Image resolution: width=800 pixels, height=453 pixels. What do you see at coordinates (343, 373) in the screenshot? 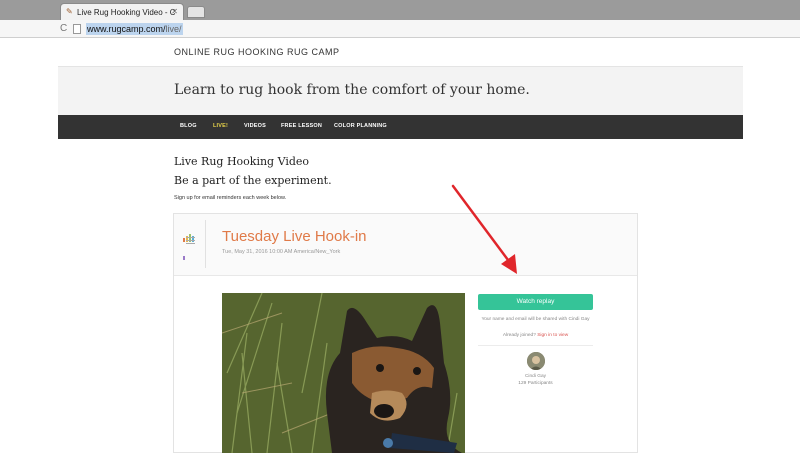
I see `dog-photo` at bounding box center [343, 373].